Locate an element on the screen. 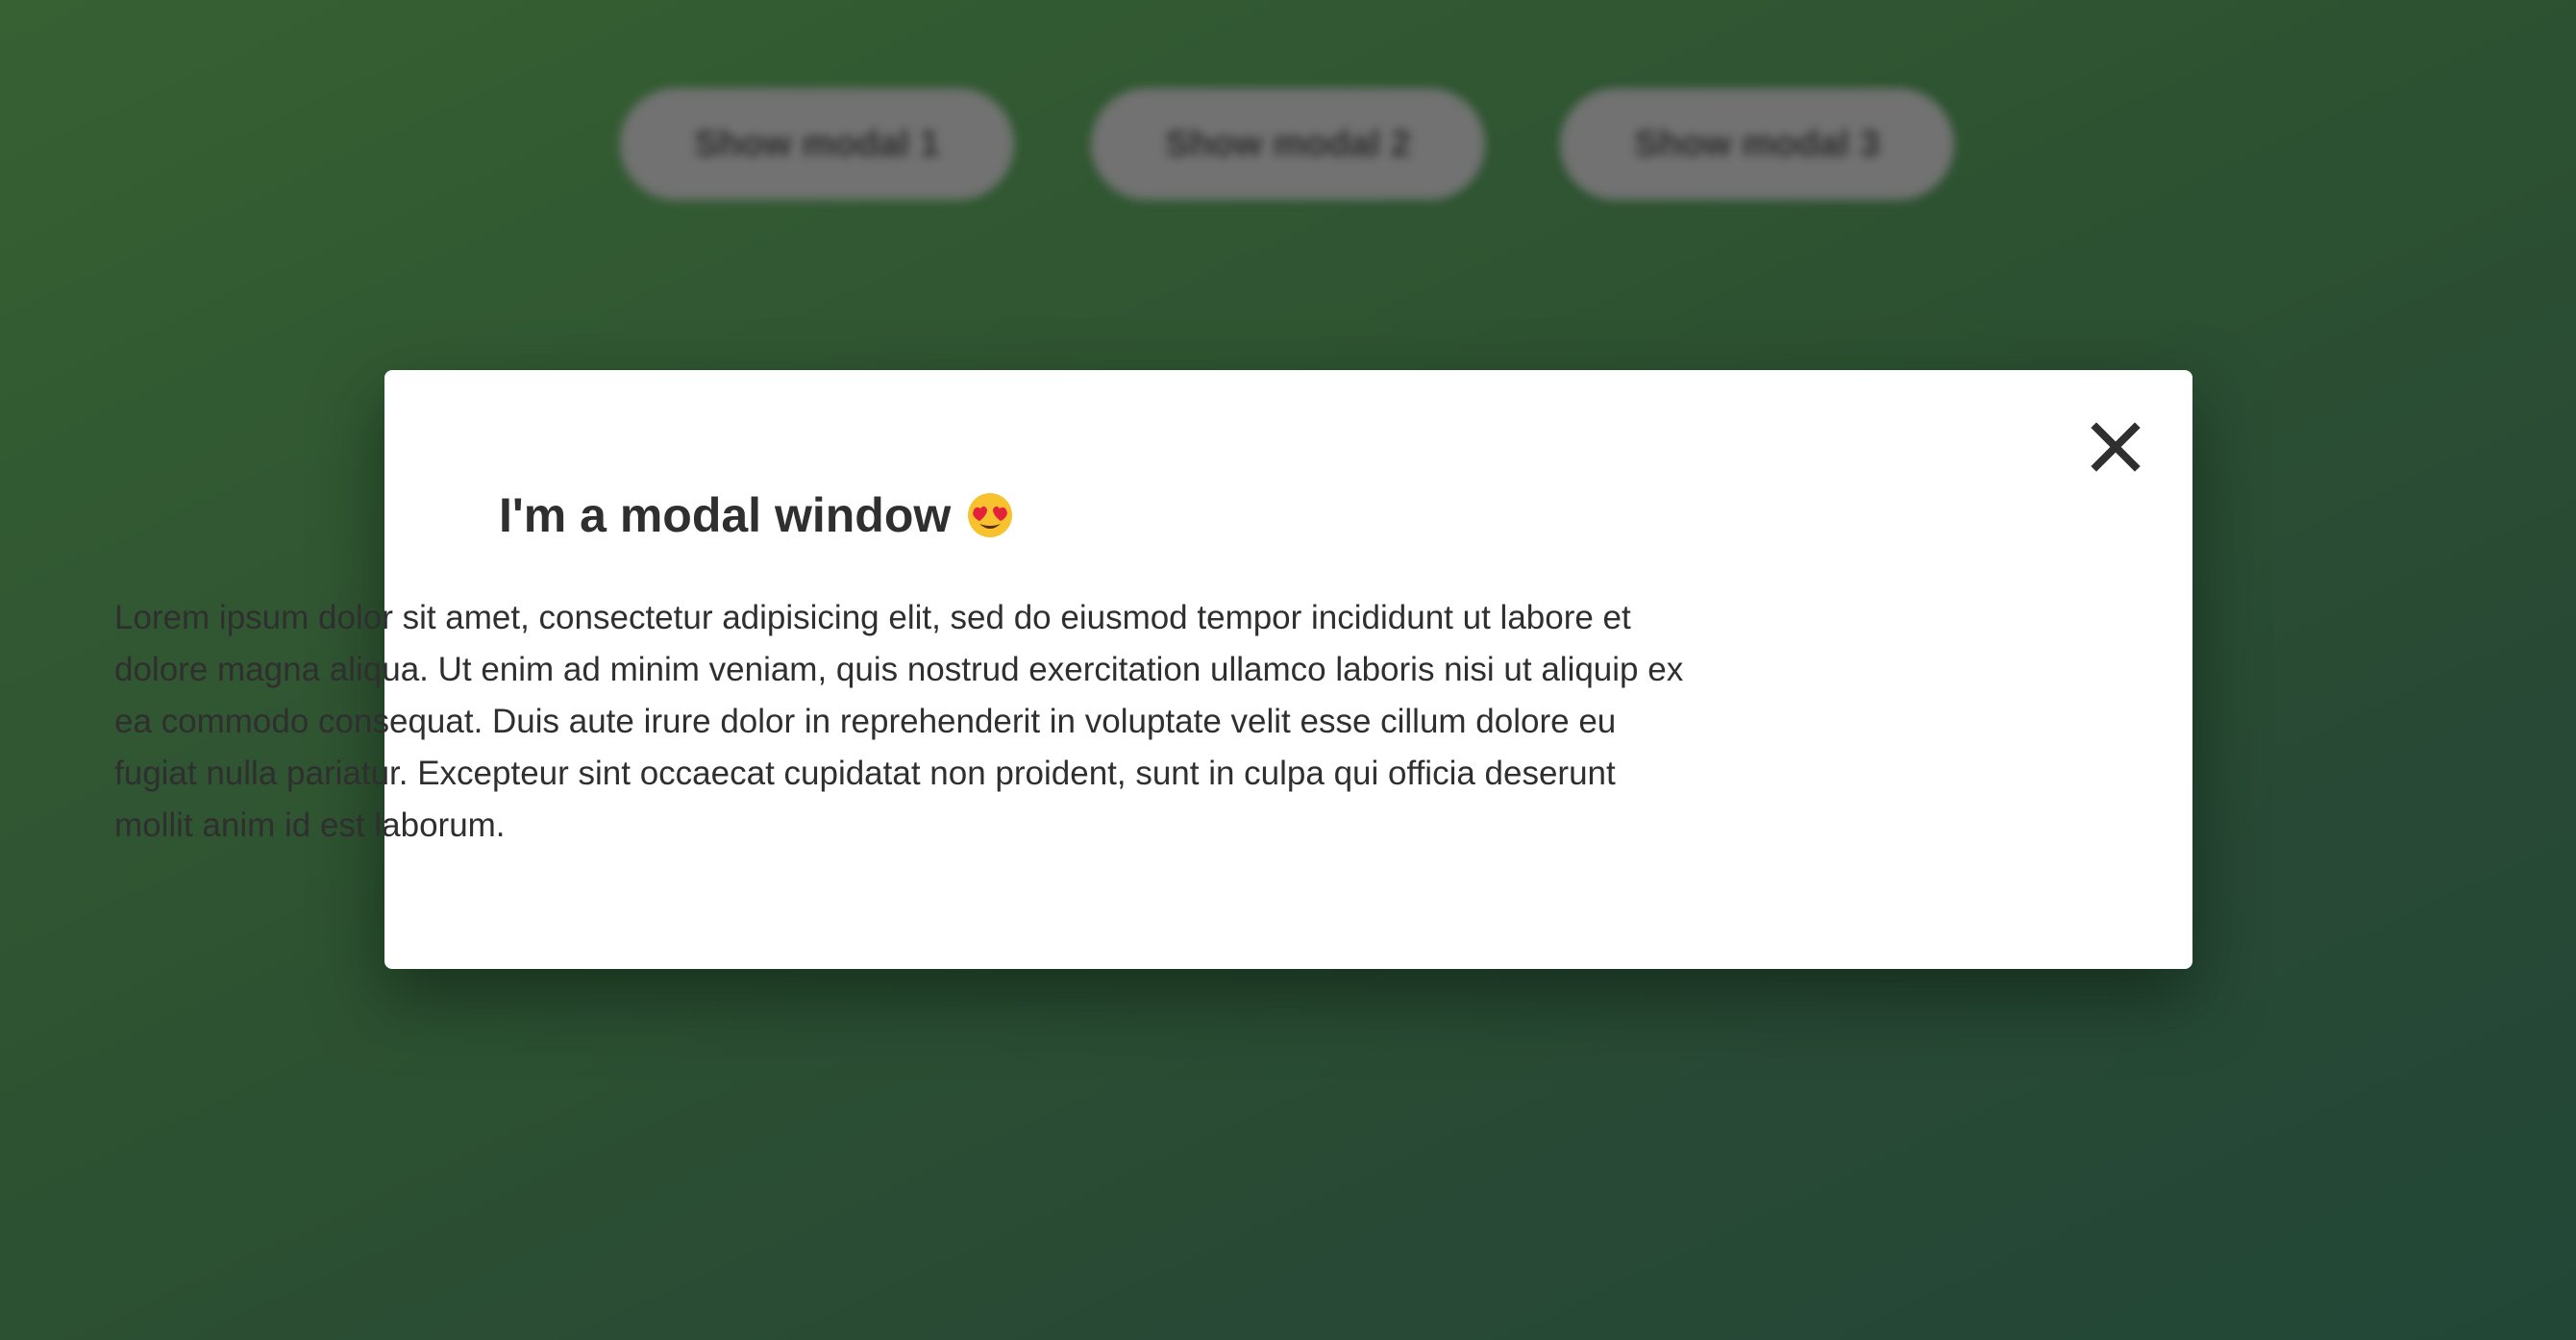 The image size is (2576, 1340). modal-title: I'm a modal window is located at coordinates (756, 515).